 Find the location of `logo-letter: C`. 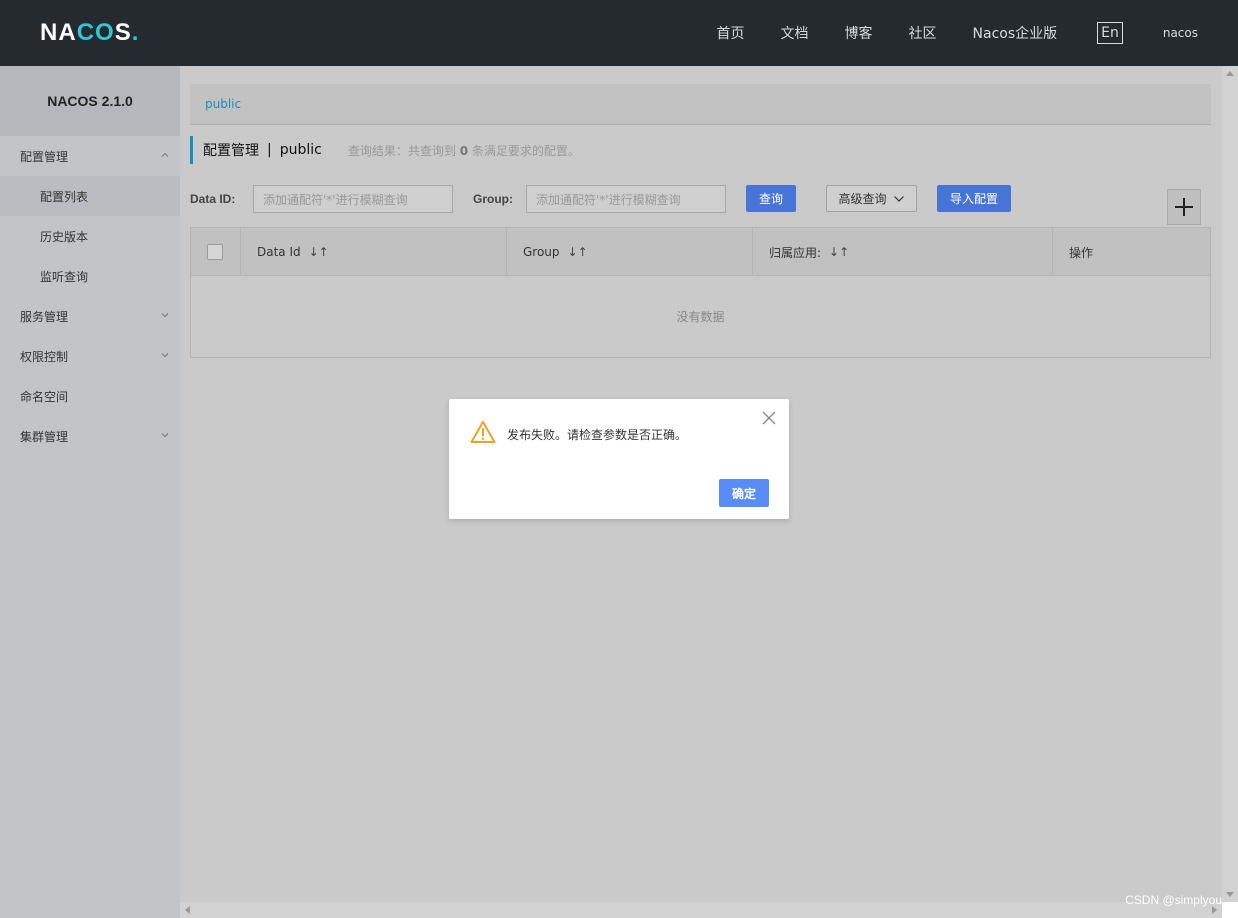

logo-letter: C is located at coordinates (86, 32).